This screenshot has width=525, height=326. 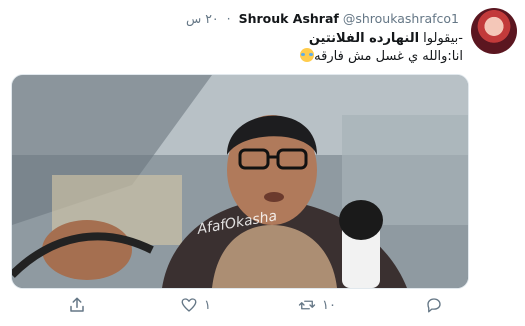 What do you see at coordinates (441, 38) in the screenshot?
I see `tweet-text-prefix: -بيقولوا` at bounding box center [441, 38].